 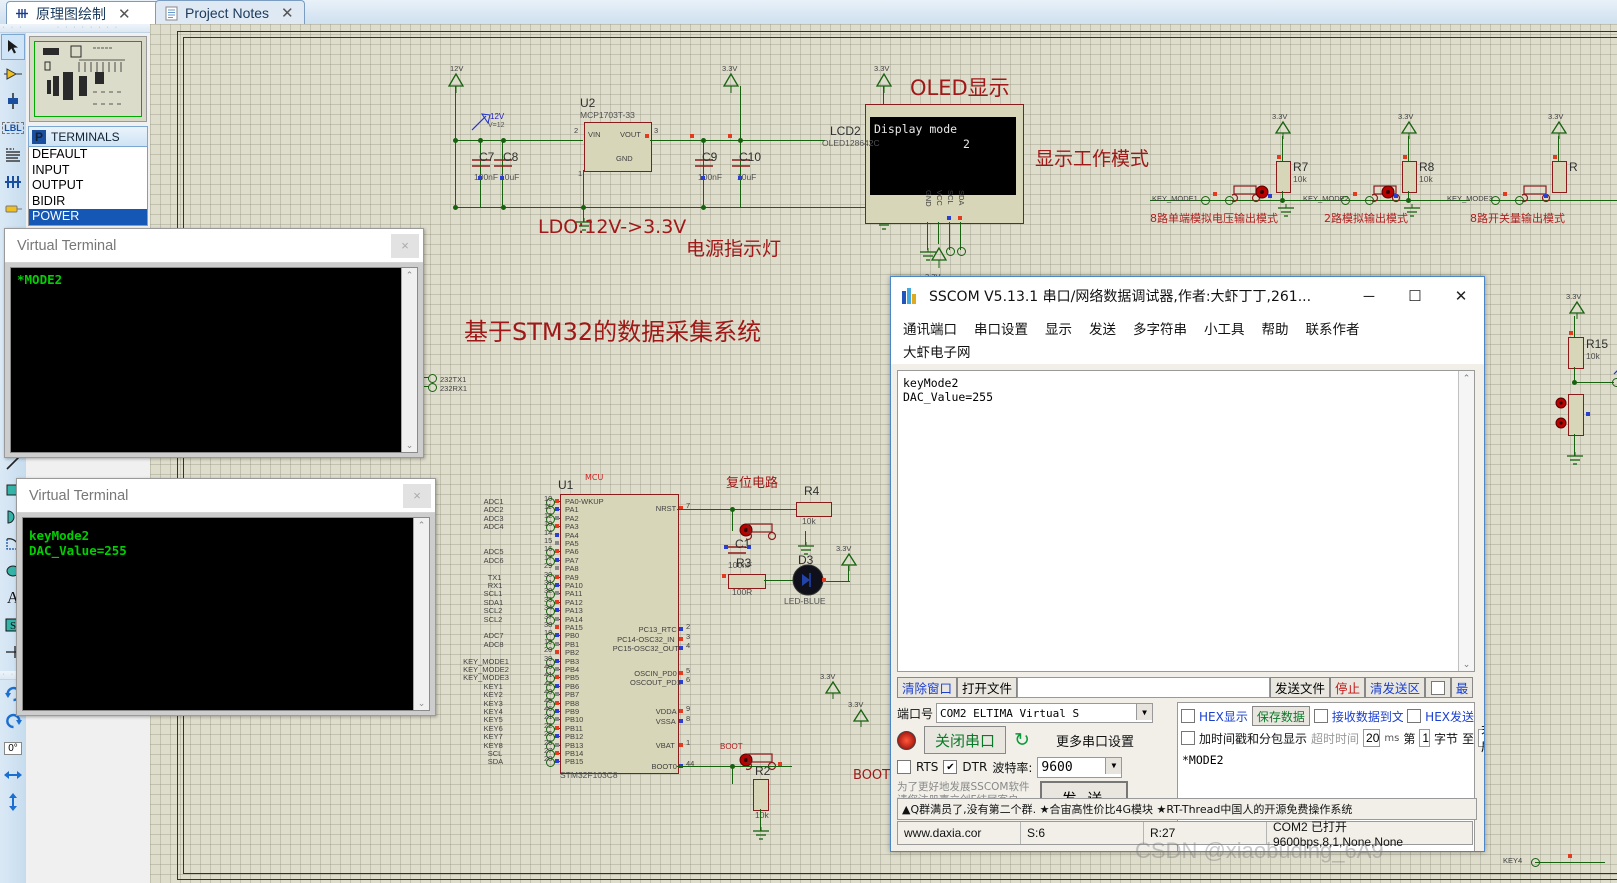 What do you see at coordinates (950, 767) in the screenshot?
I see `dtr-checkbox: ✔` at bounding box center [950, 767].